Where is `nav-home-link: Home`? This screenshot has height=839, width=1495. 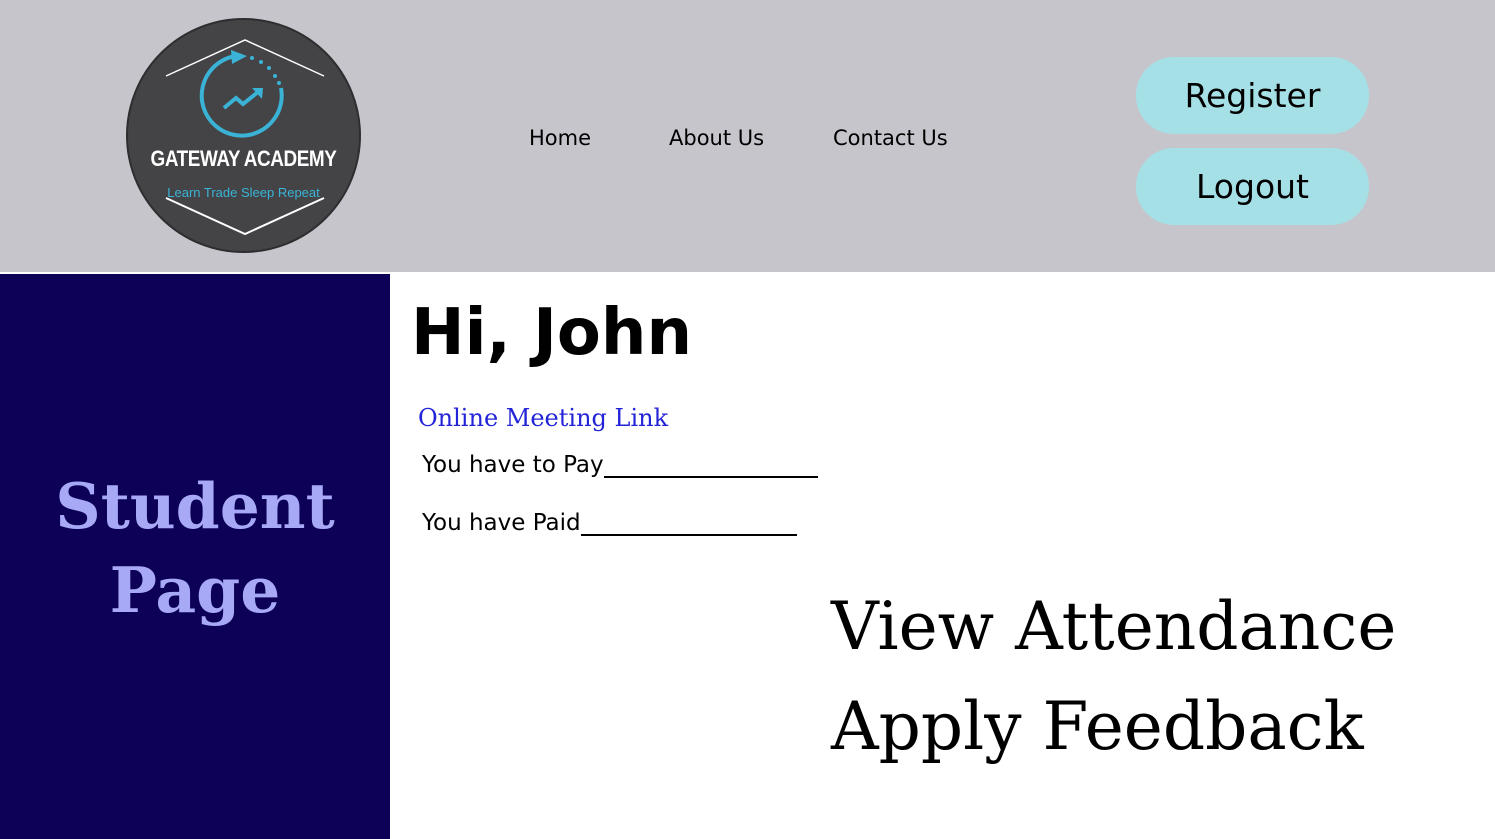 nav-home-link: Home is located at coordinates (560, 138).